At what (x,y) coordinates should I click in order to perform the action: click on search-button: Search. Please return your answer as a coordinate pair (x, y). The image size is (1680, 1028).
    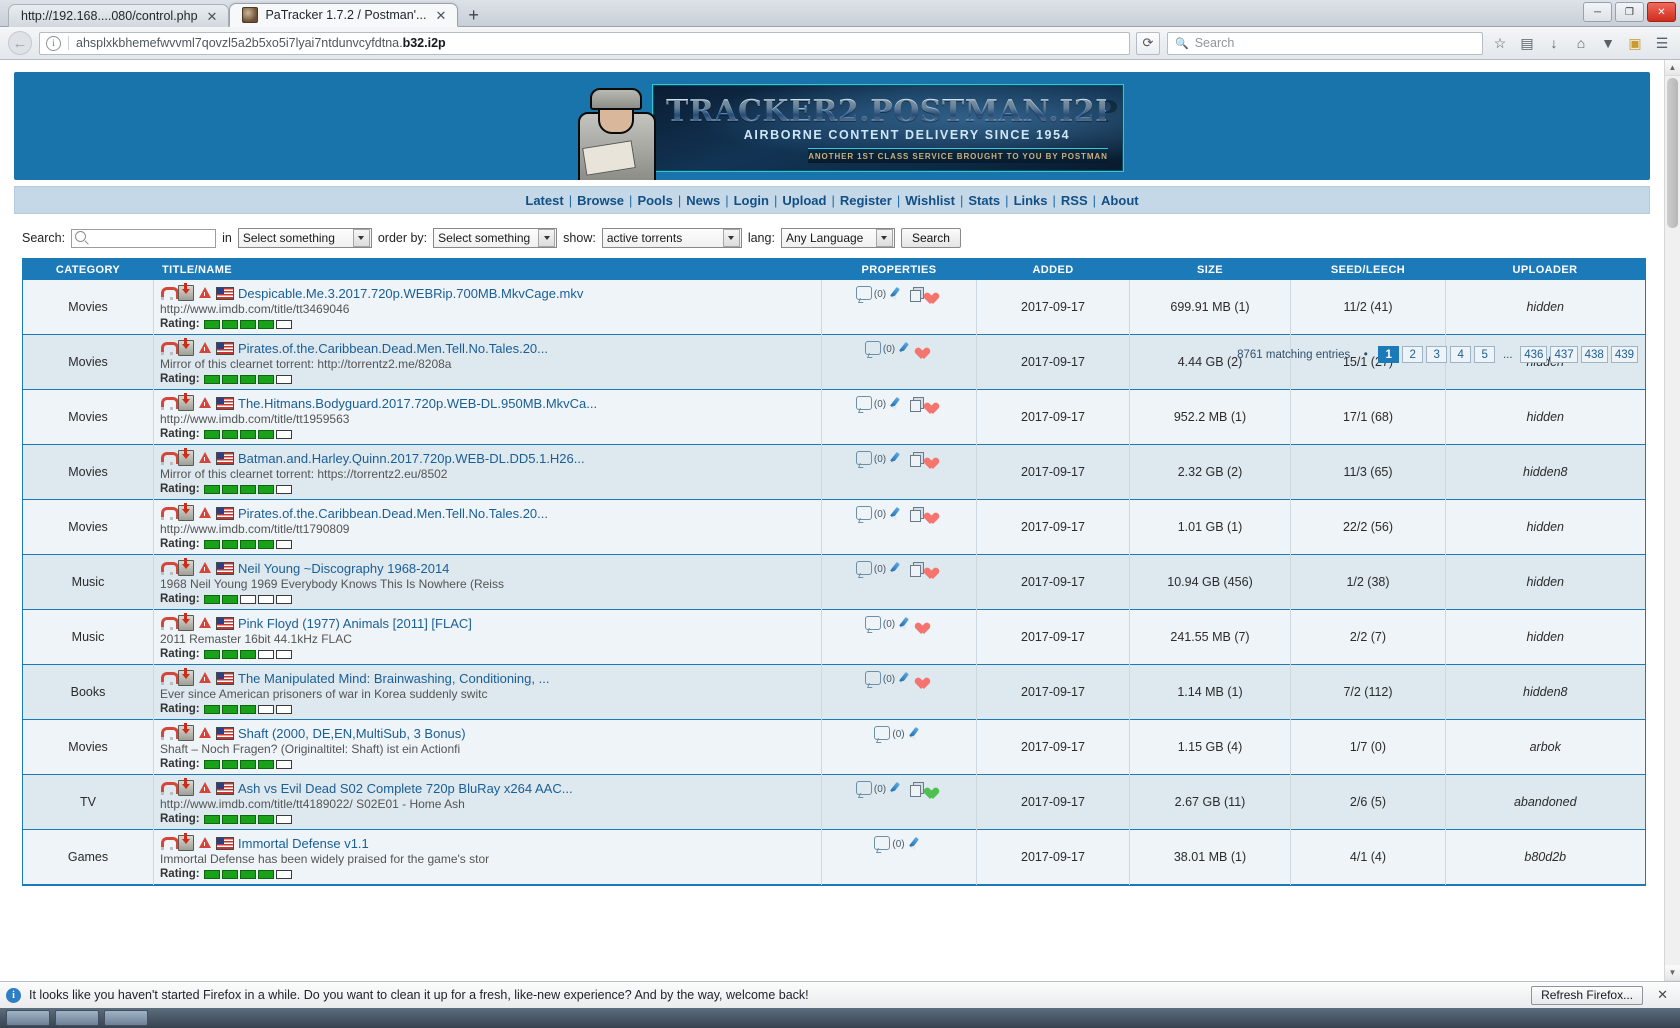
    Looking at the image, I should click on (930, 238).